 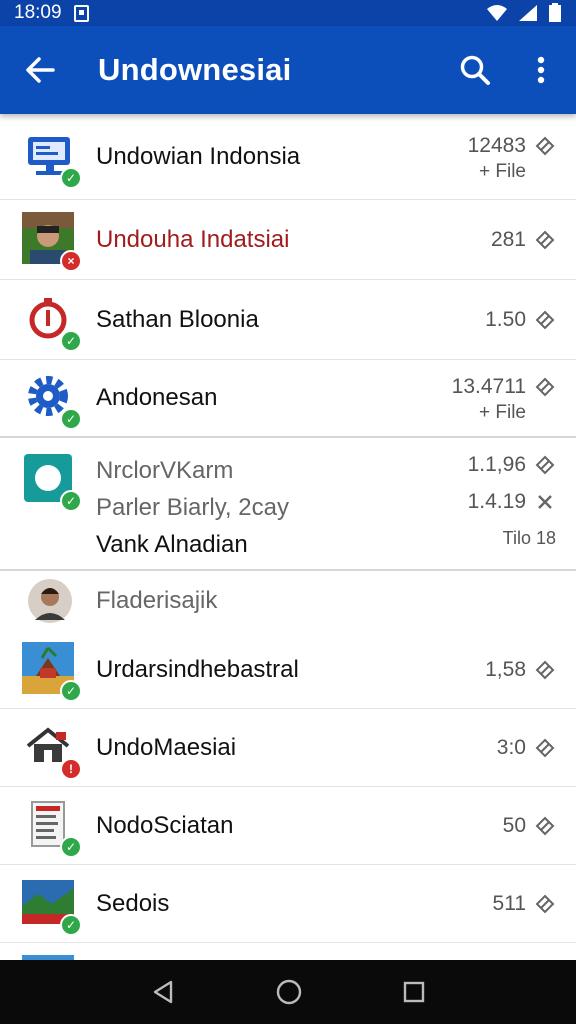 What do you see at coordinates (288, 670) in the screenshot?
I see `list-item: ✓ Urdarsindhebastral 1,58` at bounding box center [288, 670].